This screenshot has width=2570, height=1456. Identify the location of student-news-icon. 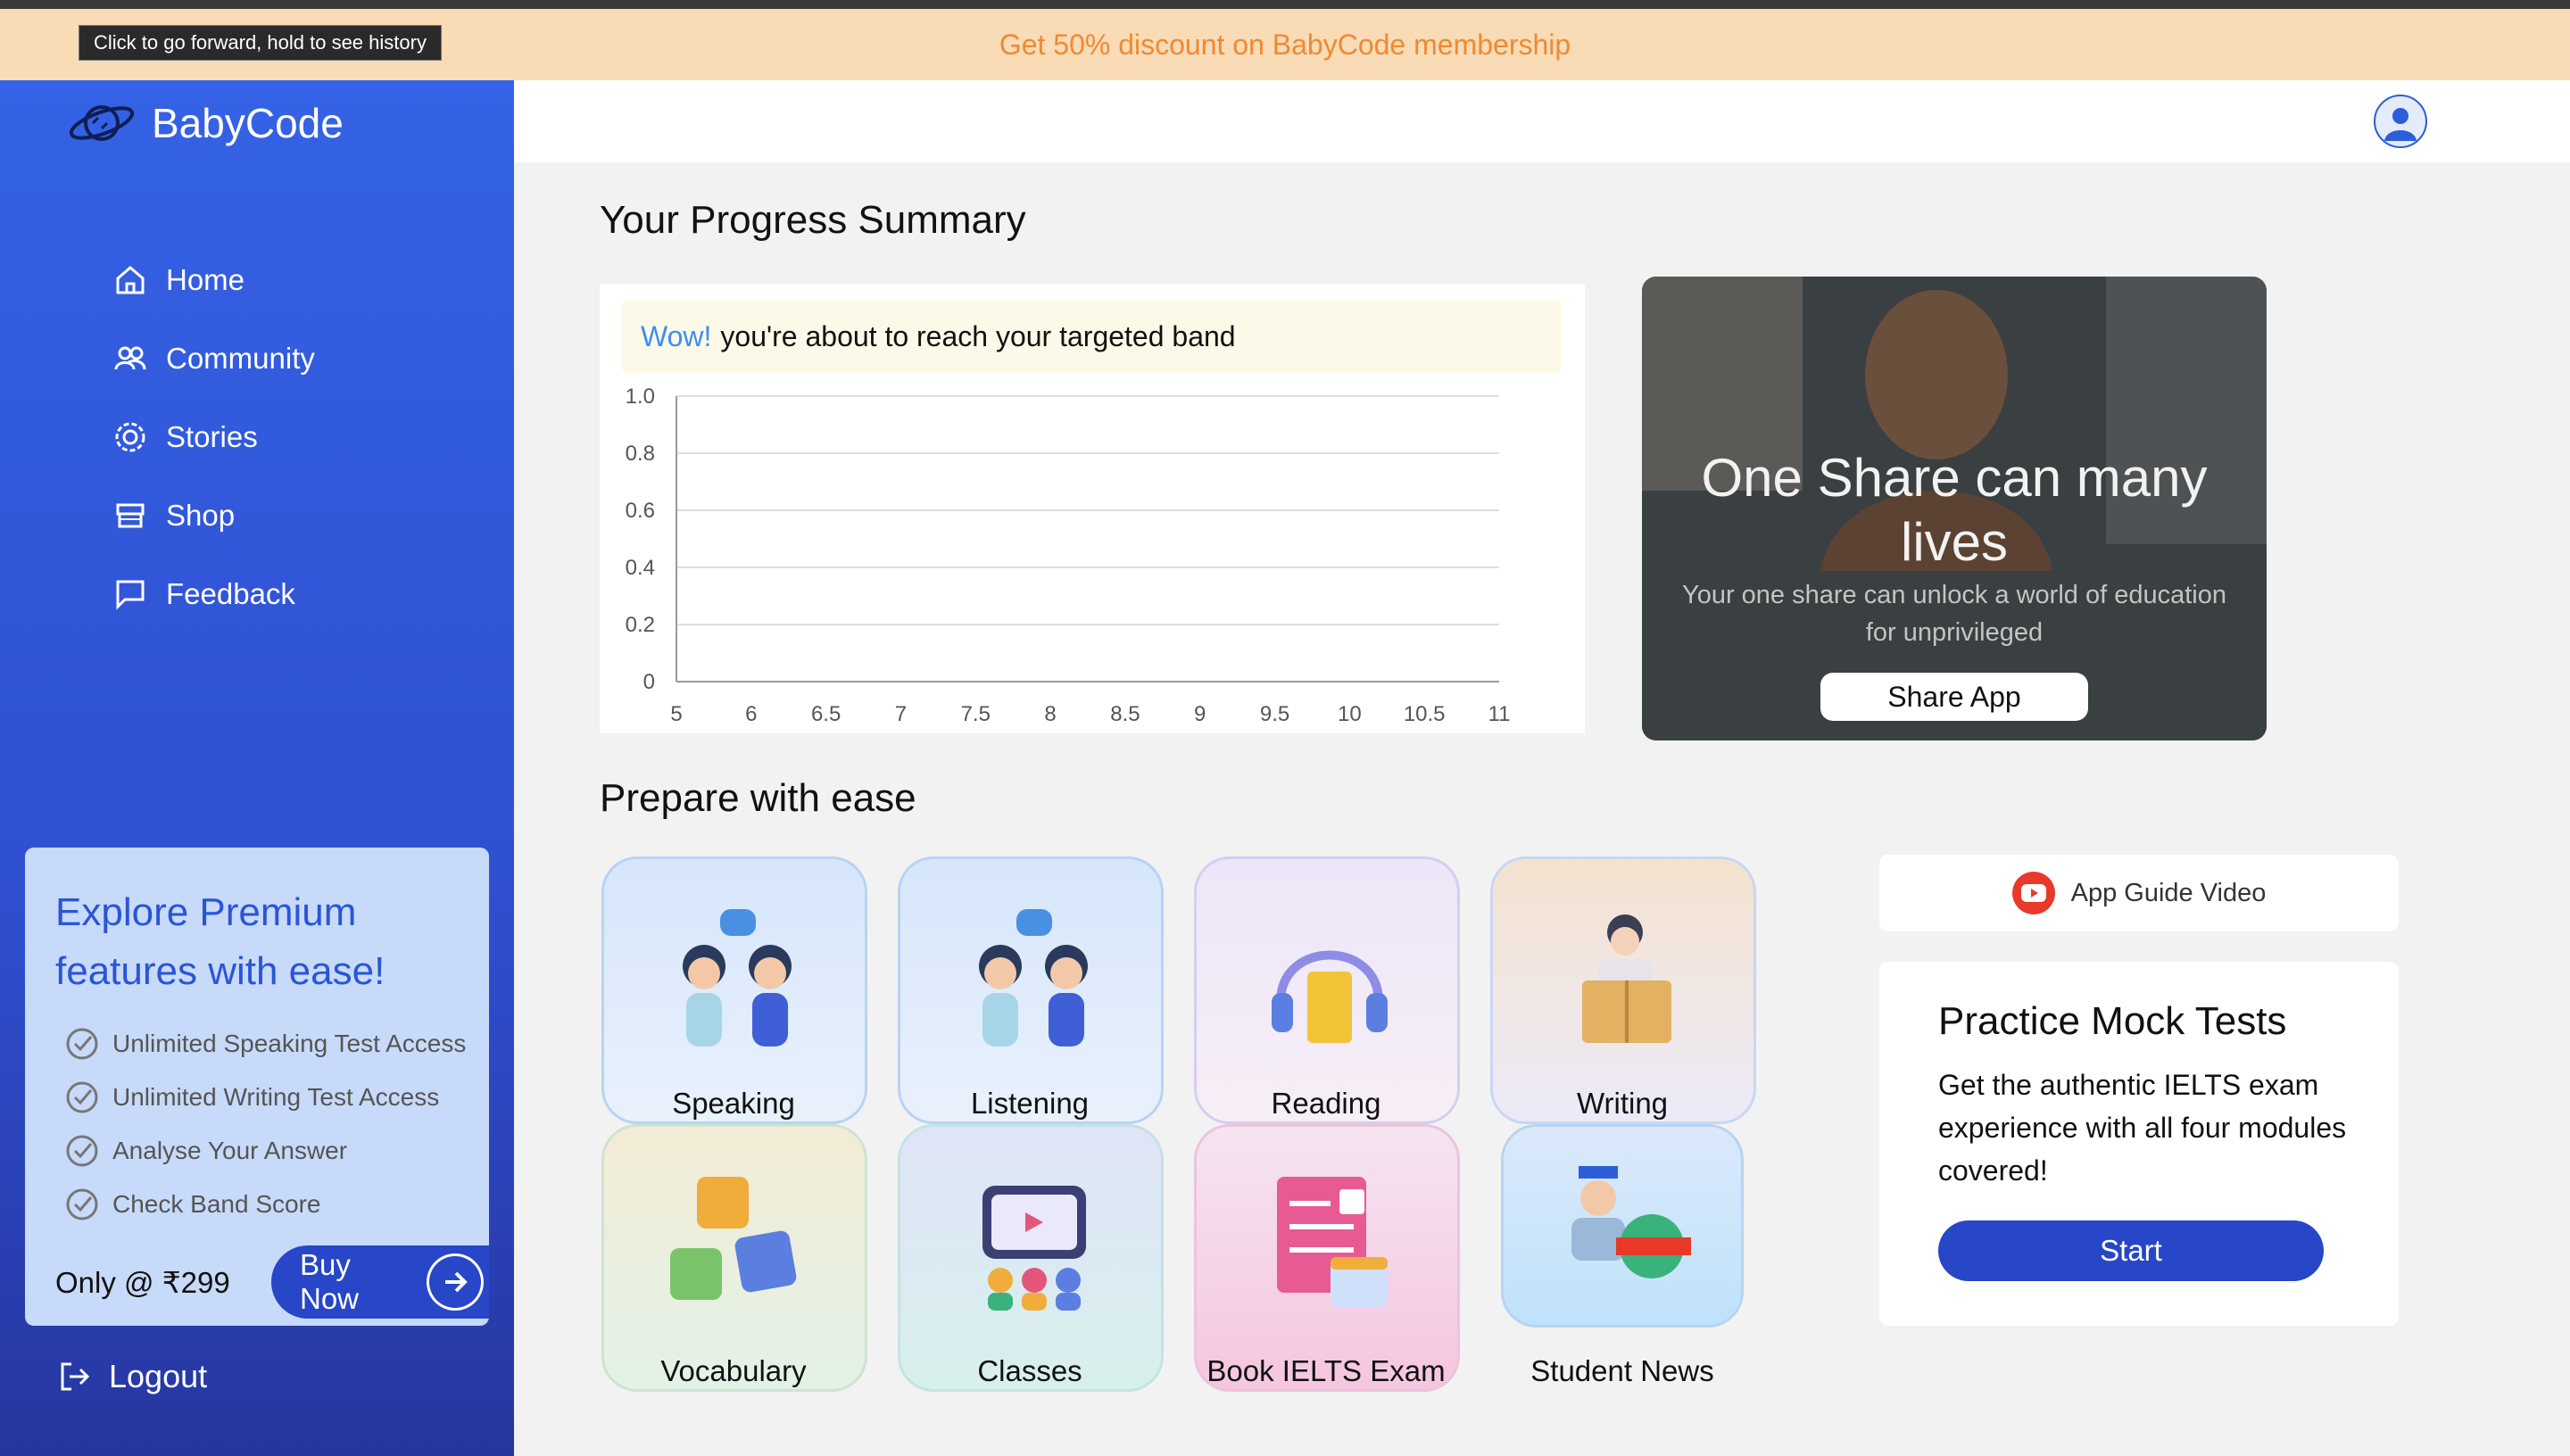
(1631, 1222).